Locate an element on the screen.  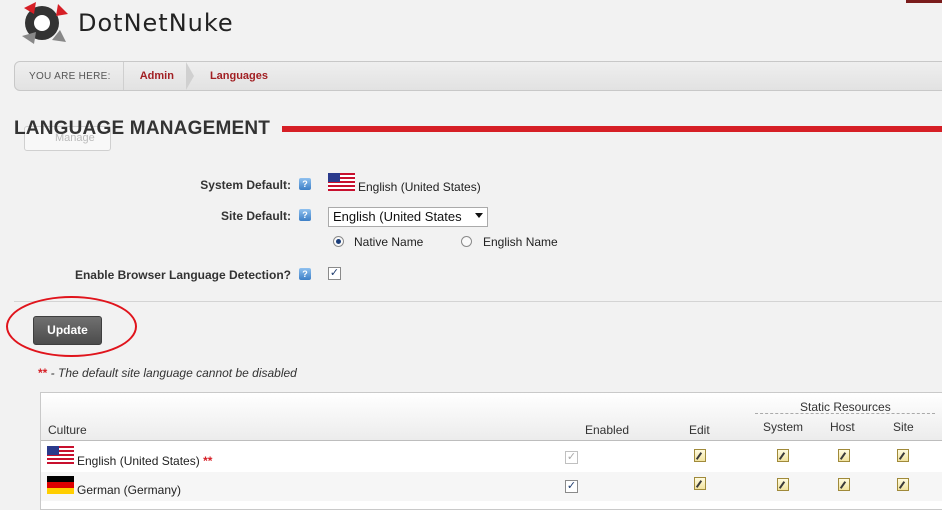
logo-text: DotNetNuke is located at coordinates (156, 23).